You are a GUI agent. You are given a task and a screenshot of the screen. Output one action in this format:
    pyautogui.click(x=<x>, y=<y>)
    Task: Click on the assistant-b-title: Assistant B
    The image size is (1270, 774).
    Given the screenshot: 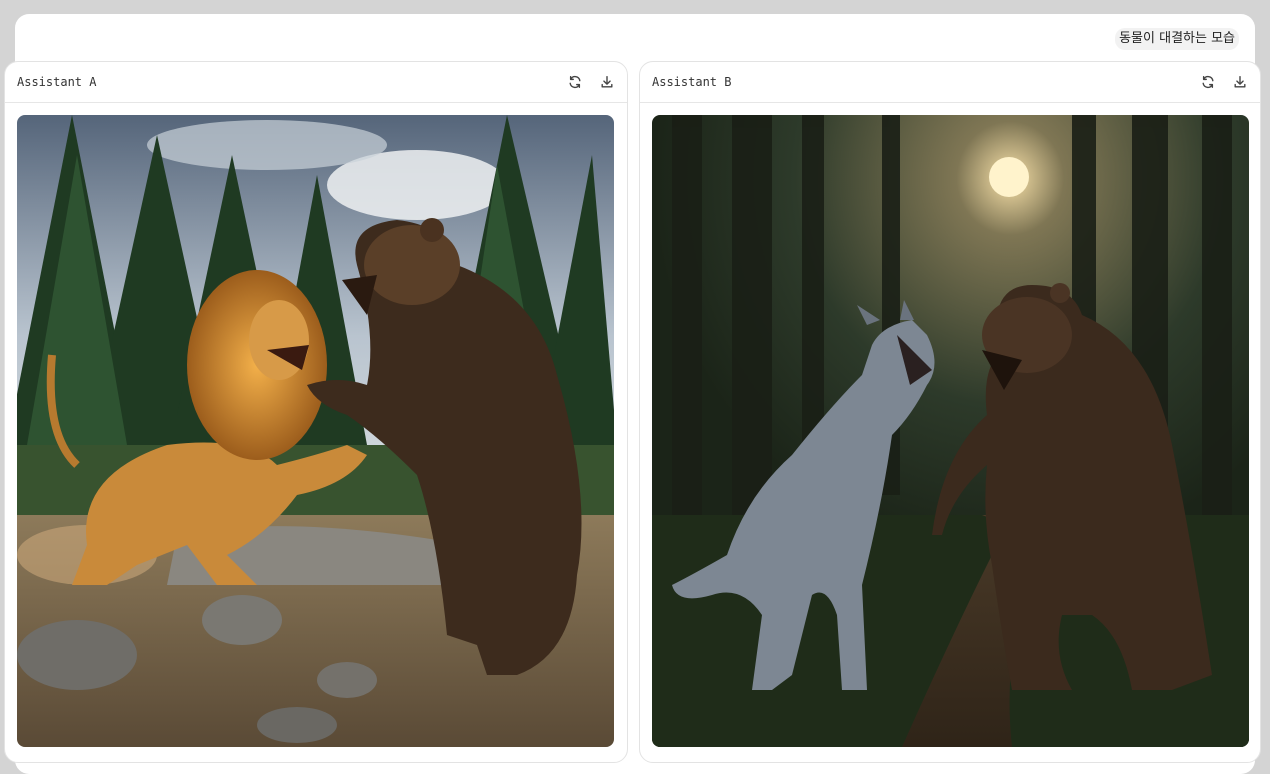 What is the action you would take?
    pyautogui.click(x=692, y=82)
    